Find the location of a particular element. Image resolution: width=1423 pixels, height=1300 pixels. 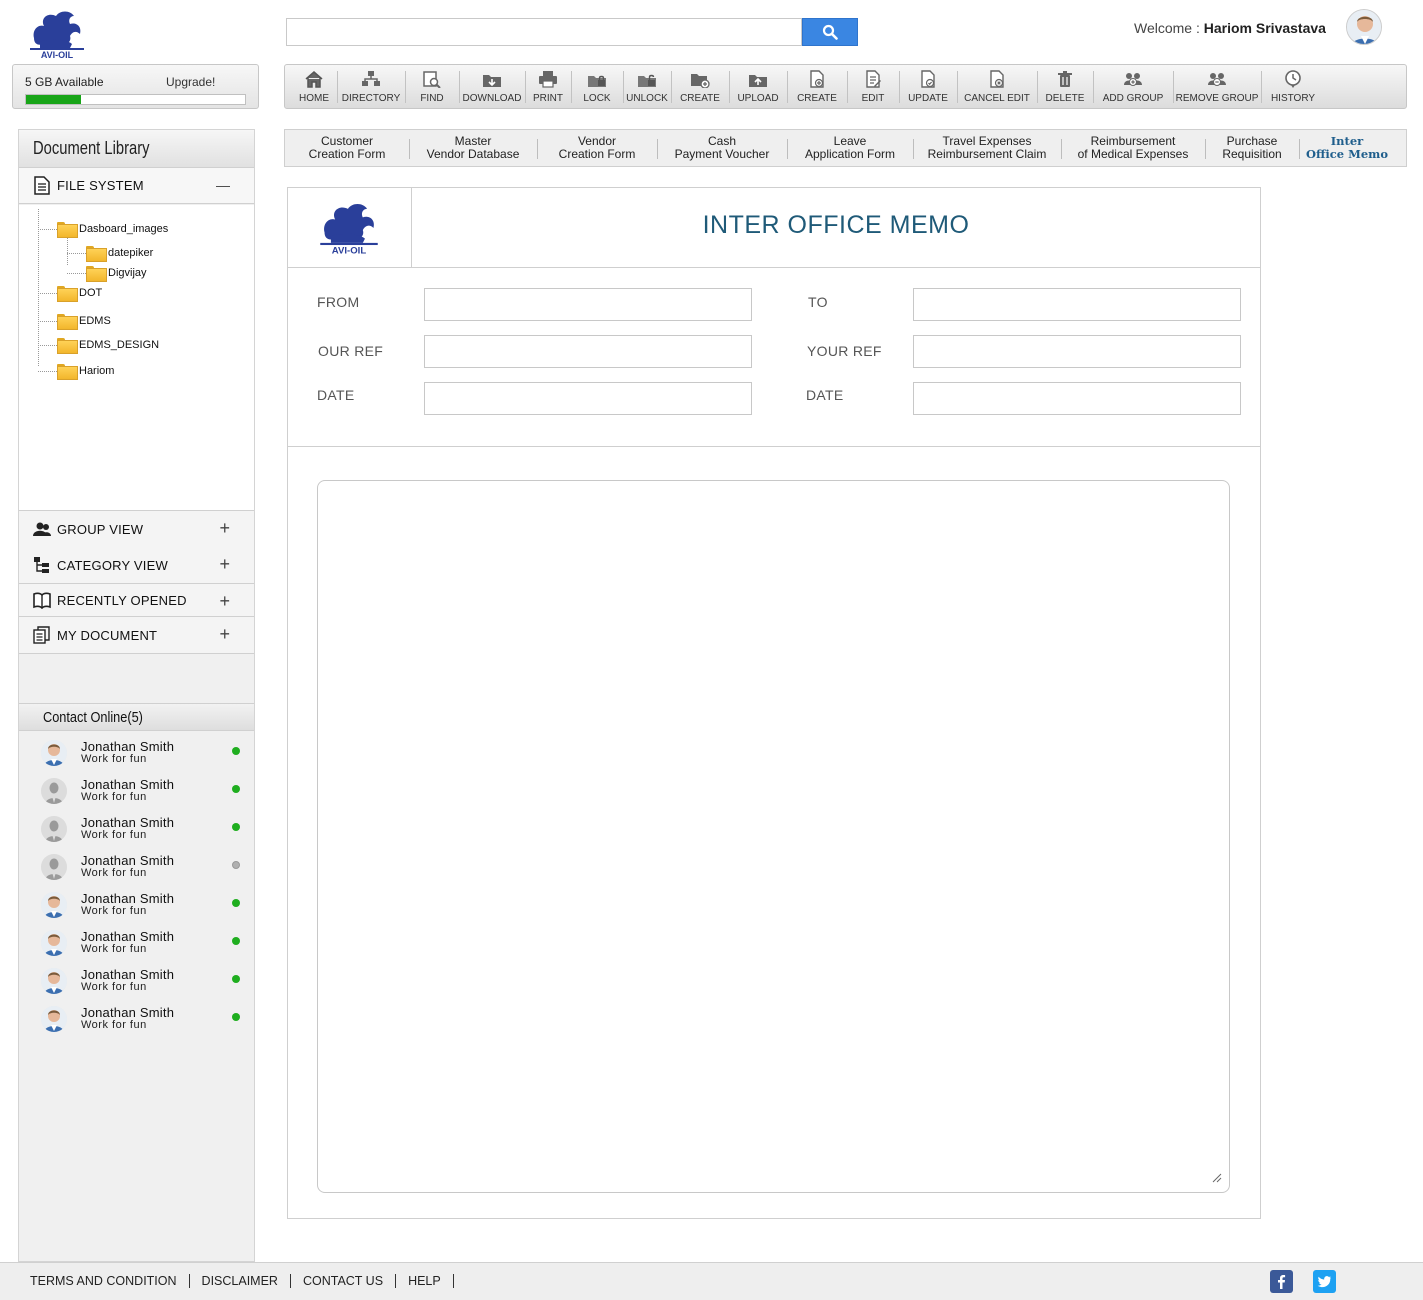

footer-link-disclaimer: DISCLAIMER is located at coordinates (240, 1281).